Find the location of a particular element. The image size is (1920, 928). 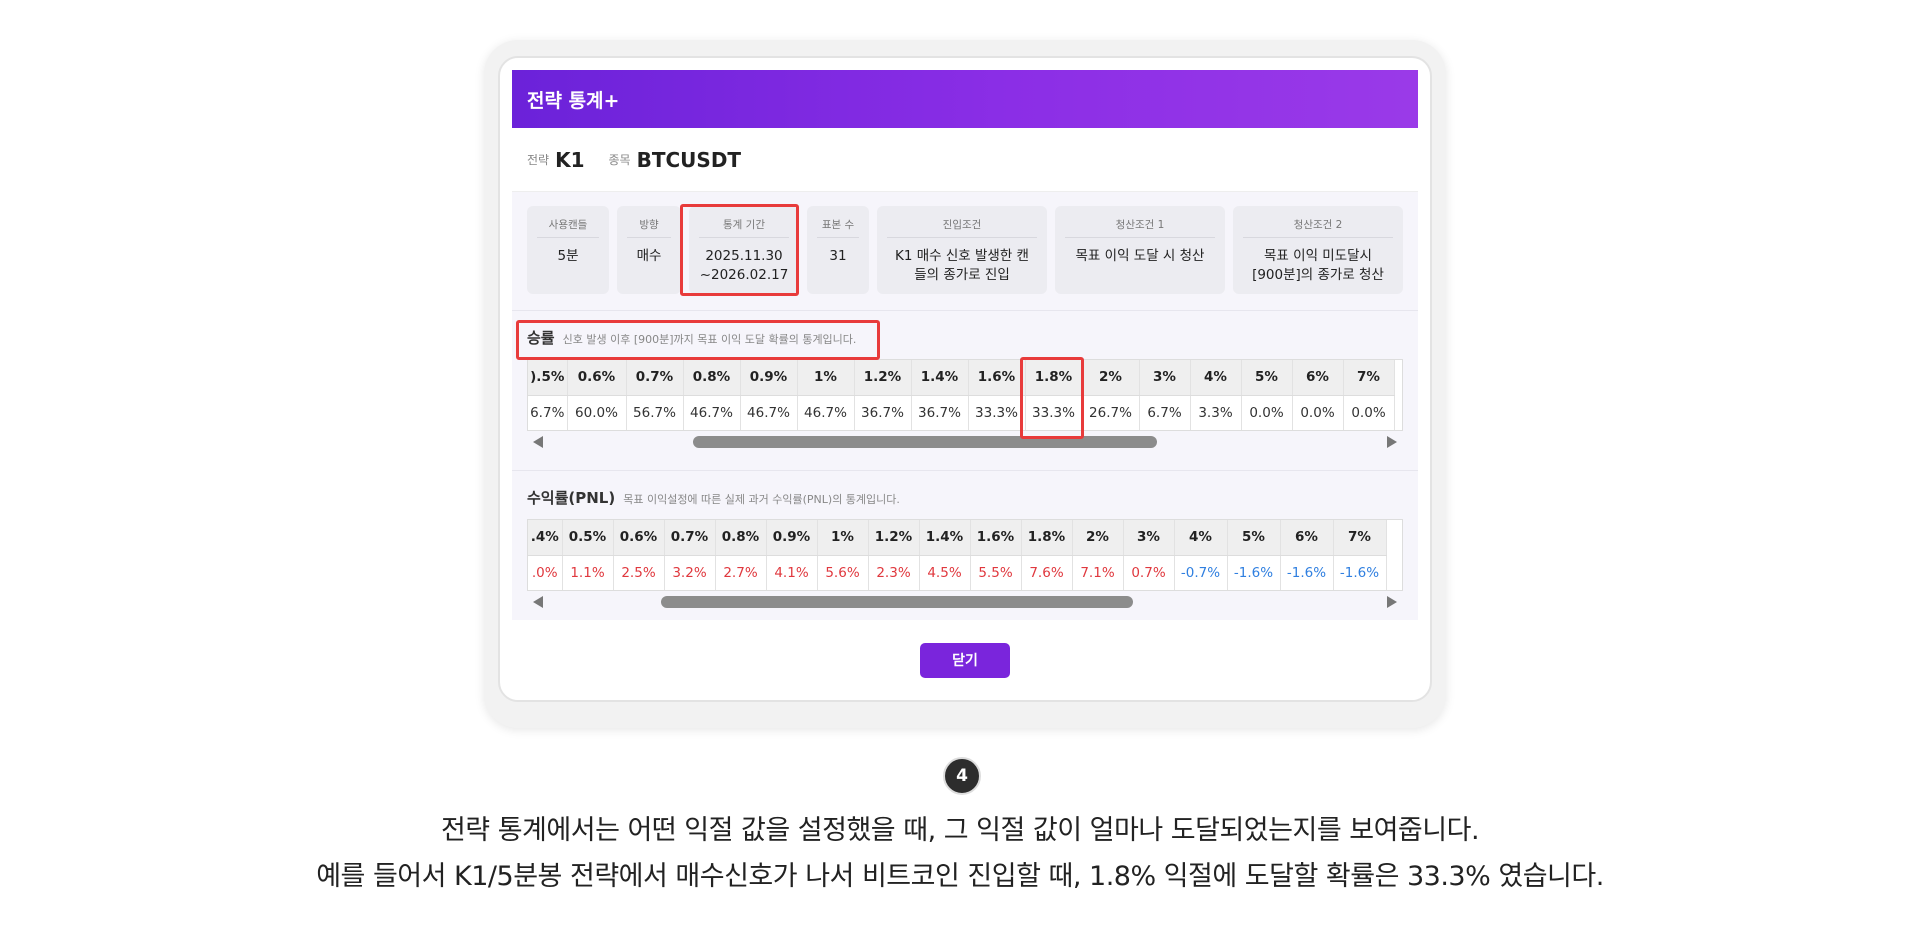

pnl-value-cell: 2.3% is located at coordinates (894, 572).